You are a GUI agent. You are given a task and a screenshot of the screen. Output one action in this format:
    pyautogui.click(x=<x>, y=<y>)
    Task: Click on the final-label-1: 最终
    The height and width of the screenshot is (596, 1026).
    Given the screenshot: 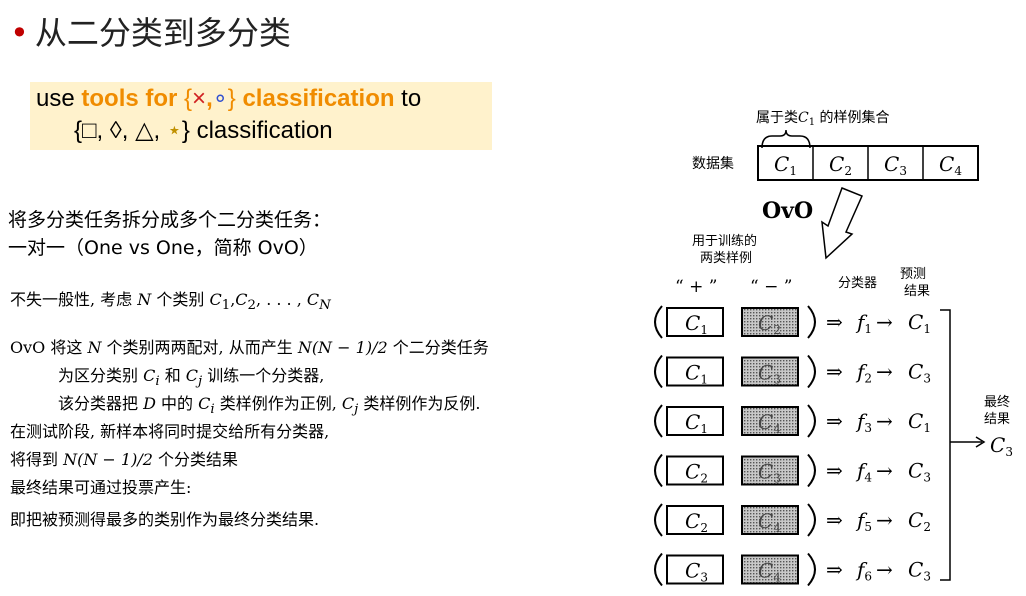 What is the action you would take?
    pyautogui.click(x=997, y=402)
    